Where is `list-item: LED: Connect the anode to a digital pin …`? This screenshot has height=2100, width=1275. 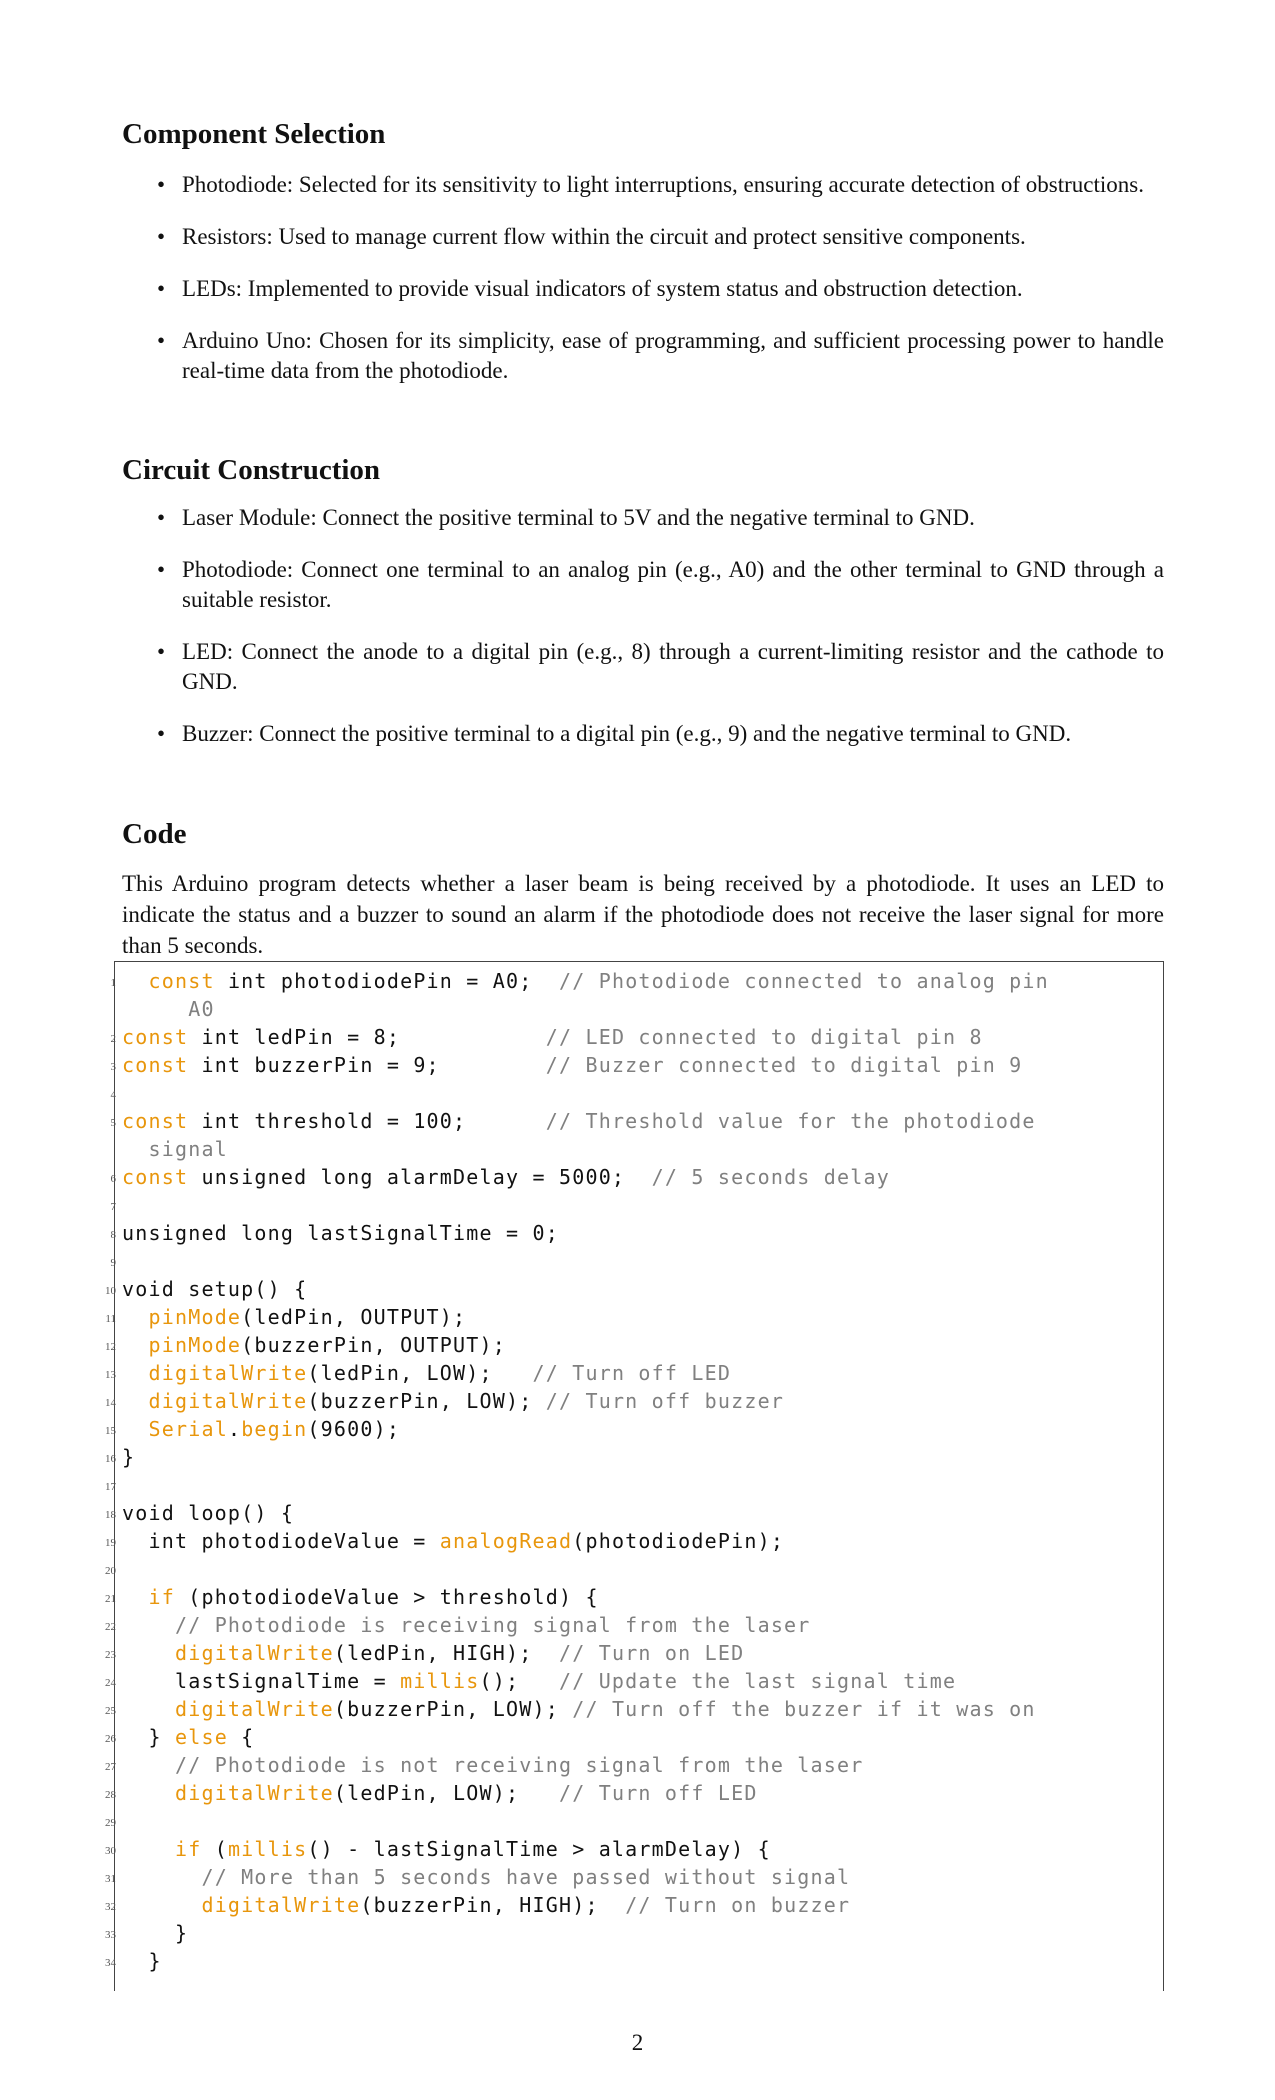 list-item: LED: Connect the anode to a digital pin … is located at coordinates (660, 667).